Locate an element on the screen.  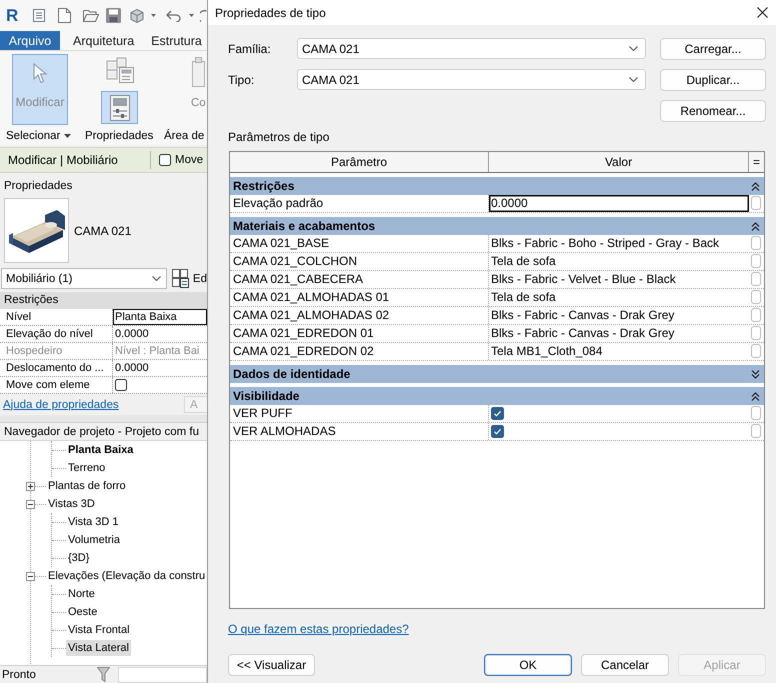
property-name: Nível is located at coordinates (18, 317).